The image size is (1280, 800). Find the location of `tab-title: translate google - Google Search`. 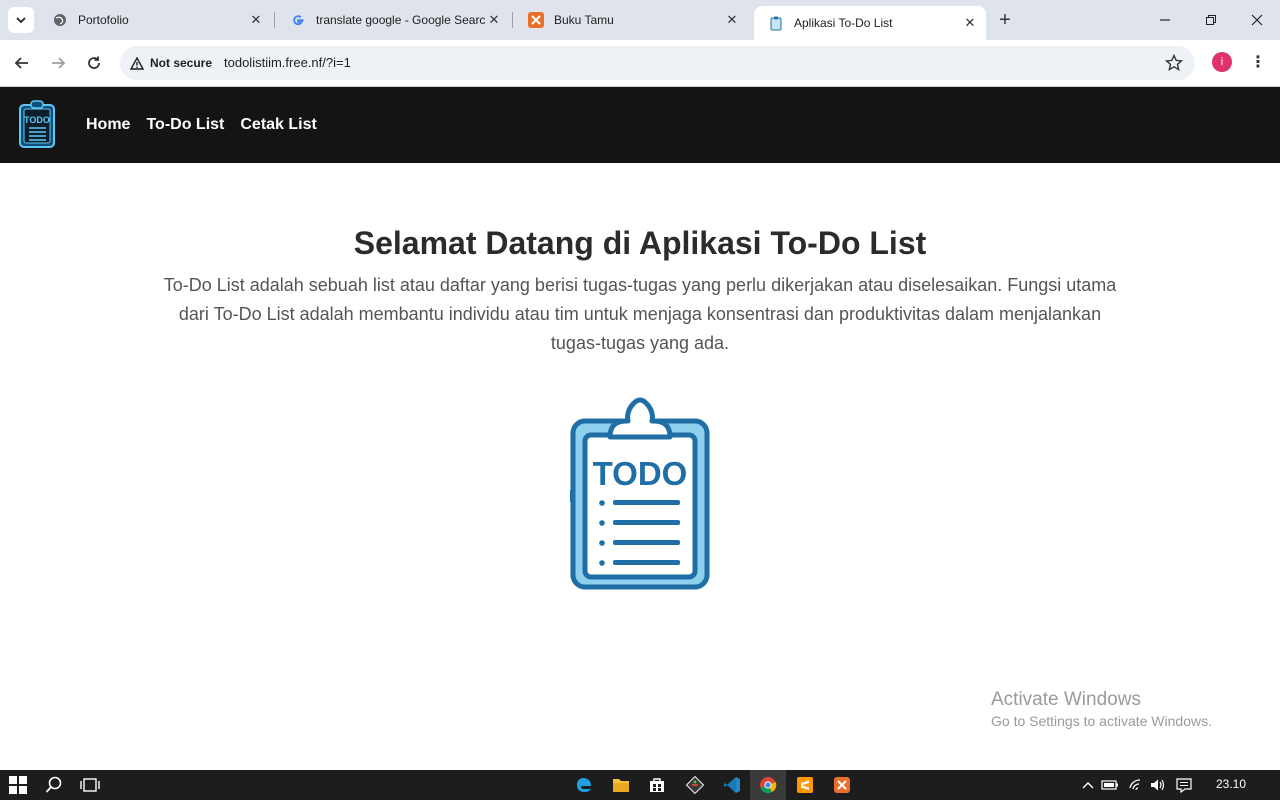

tab-title: translate google - Google Search is located at coordinates (401, 20).